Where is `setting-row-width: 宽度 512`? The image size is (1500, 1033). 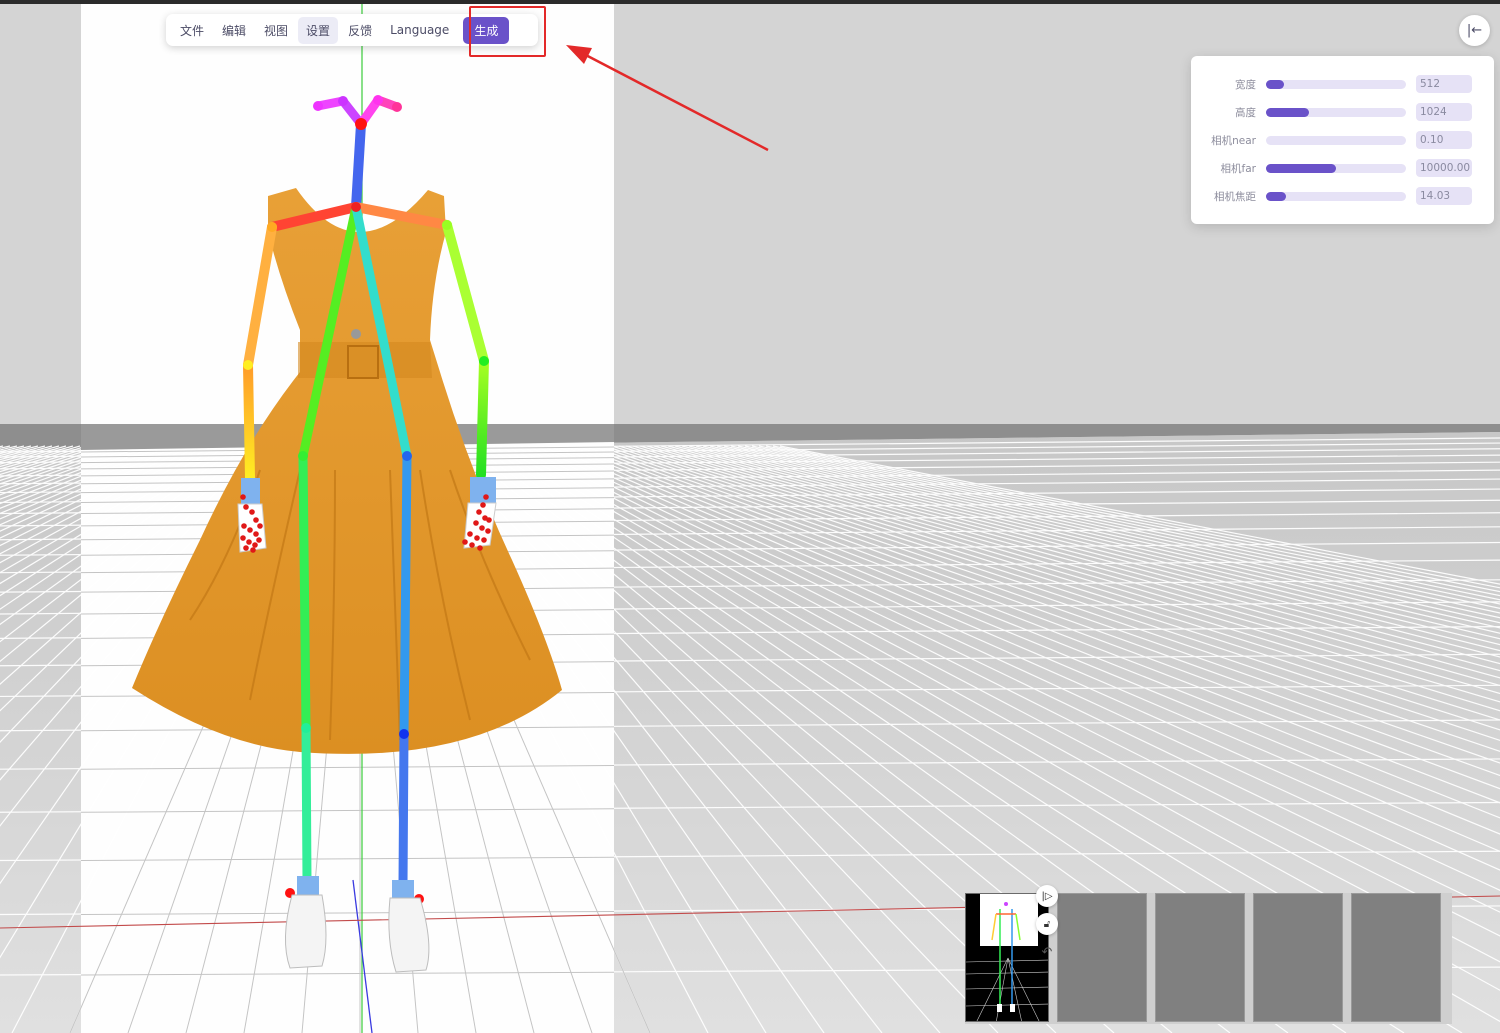 setting-row-width: 宽度 512 is located at coordinates (1342, 84).